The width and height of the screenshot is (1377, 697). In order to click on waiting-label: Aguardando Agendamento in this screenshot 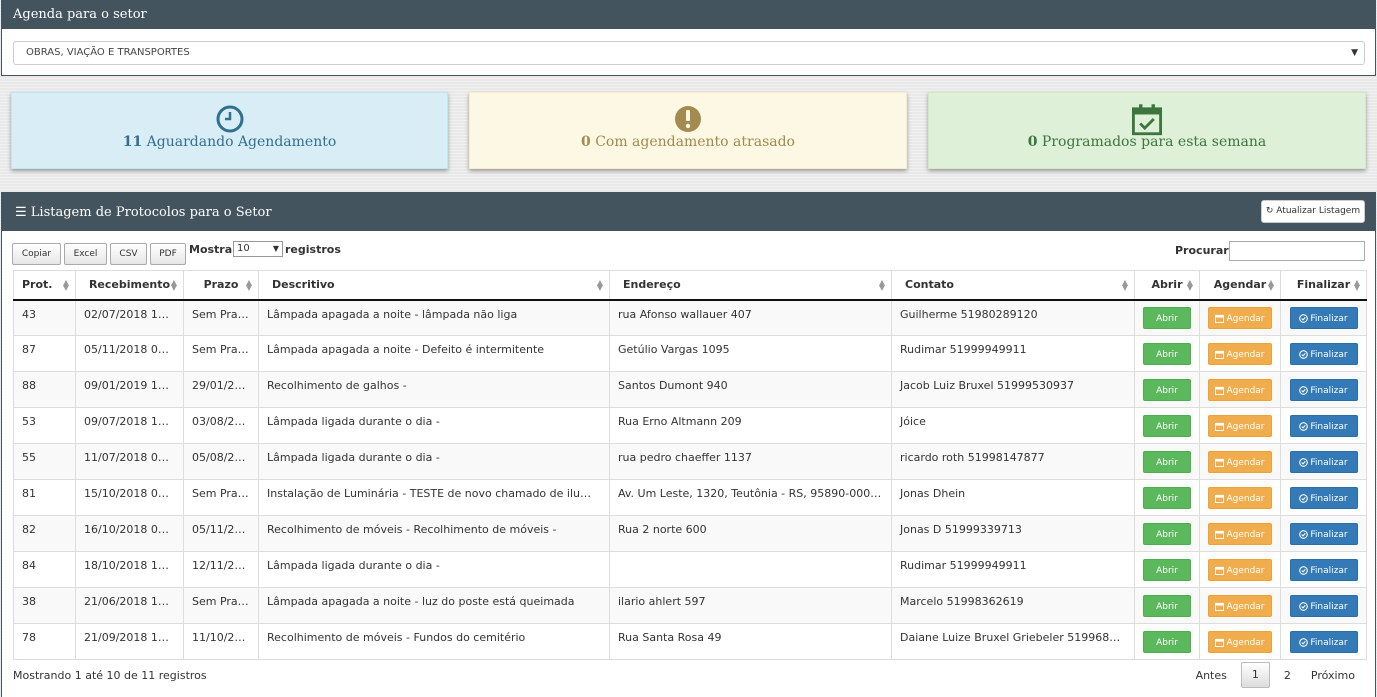, I will do `click(241, 142)`.